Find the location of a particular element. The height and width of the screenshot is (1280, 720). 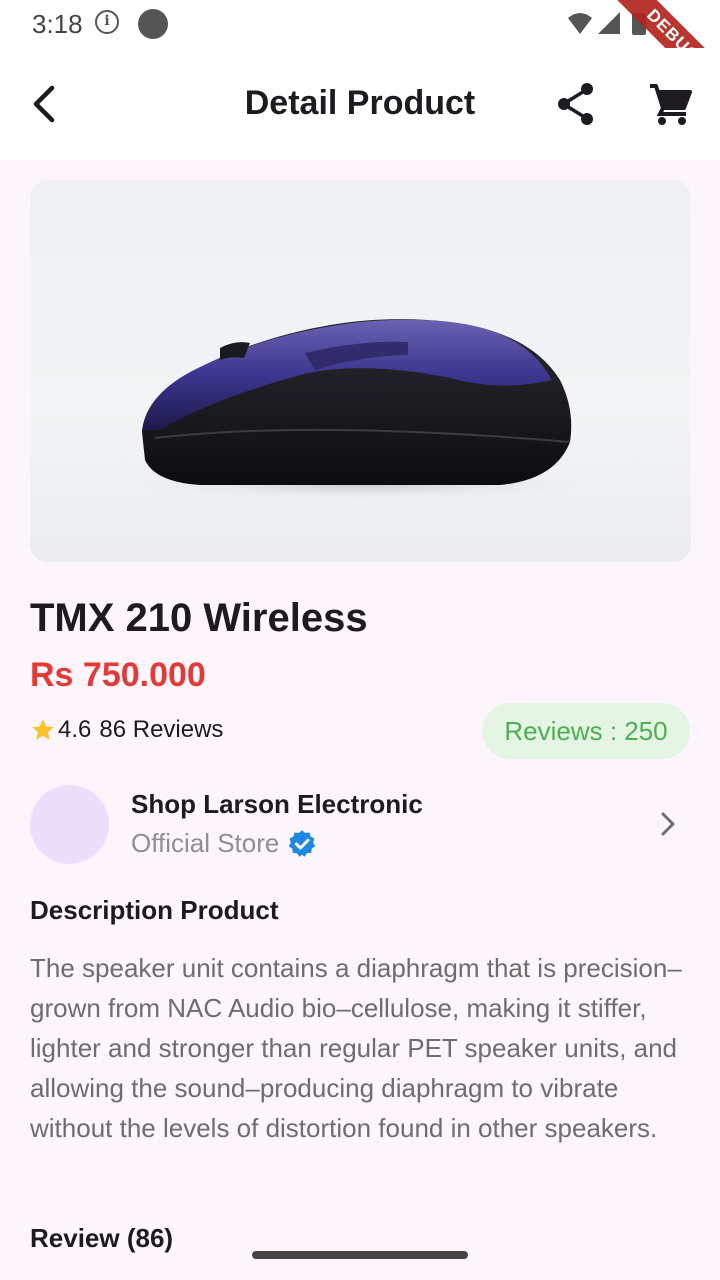

product-price: Rs 750.000 is located at coordinates (118, 675).